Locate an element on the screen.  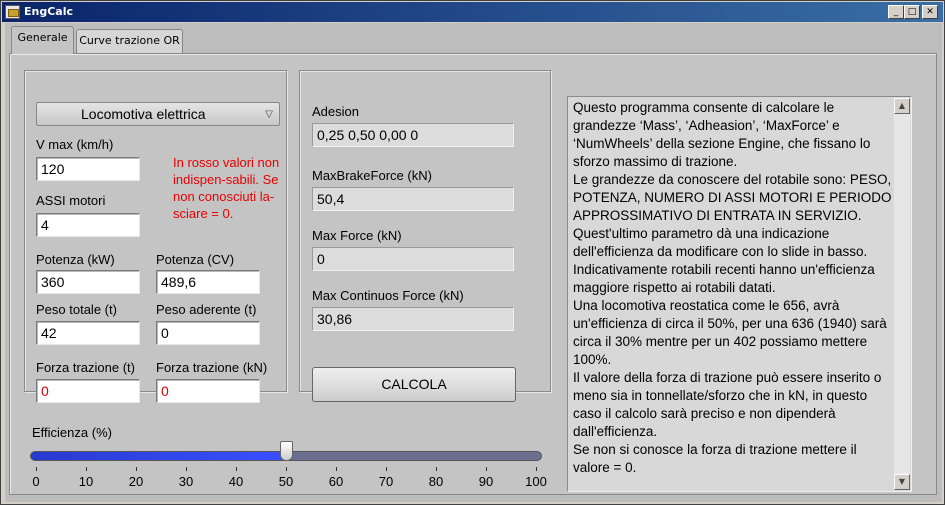
locomotive-type-select: Locomotiva elettrica ▽ is located at coordinates (158, 114).